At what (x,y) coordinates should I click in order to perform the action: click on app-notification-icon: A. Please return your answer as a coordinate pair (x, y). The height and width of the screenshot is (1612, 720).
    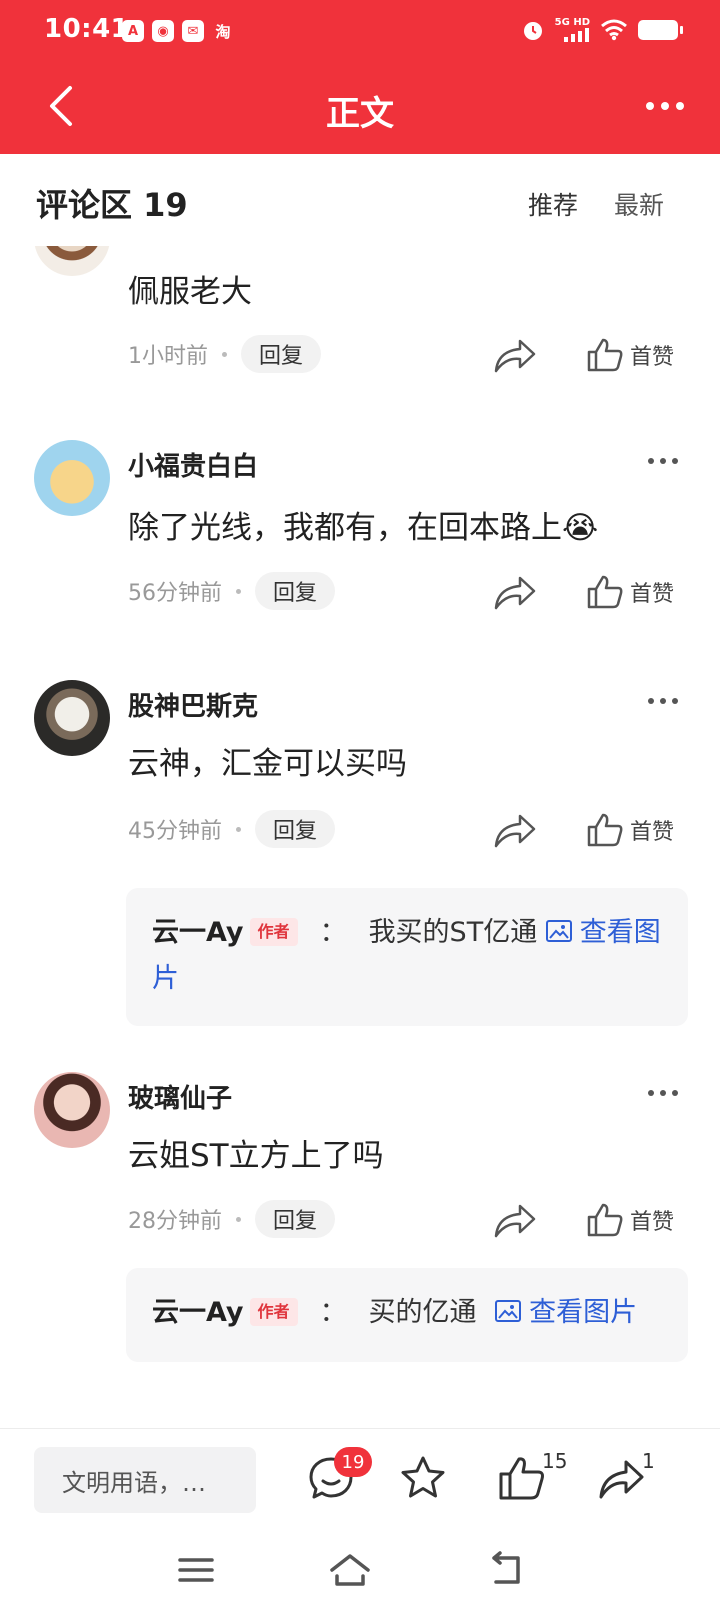
    Looking at the image, I should click on (133, 31).